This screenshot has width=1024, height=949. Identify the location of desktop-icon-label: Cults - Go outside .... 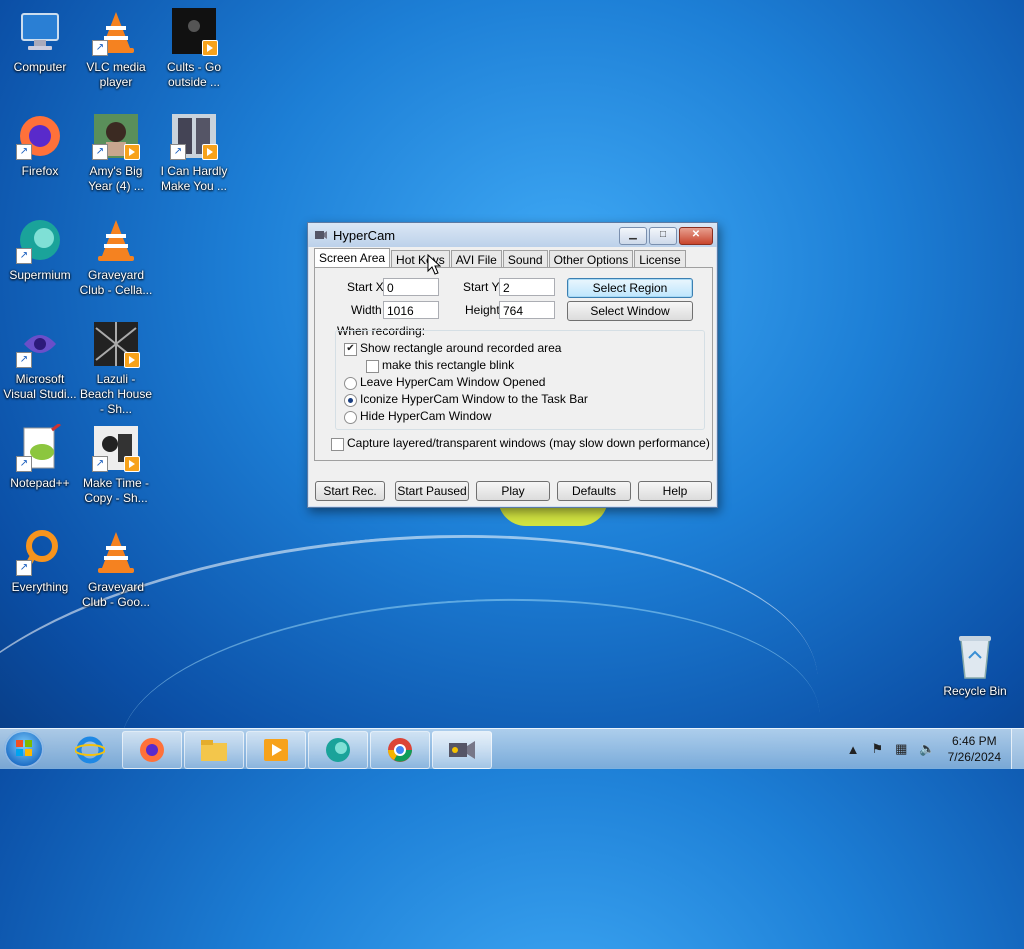
(193, 74).